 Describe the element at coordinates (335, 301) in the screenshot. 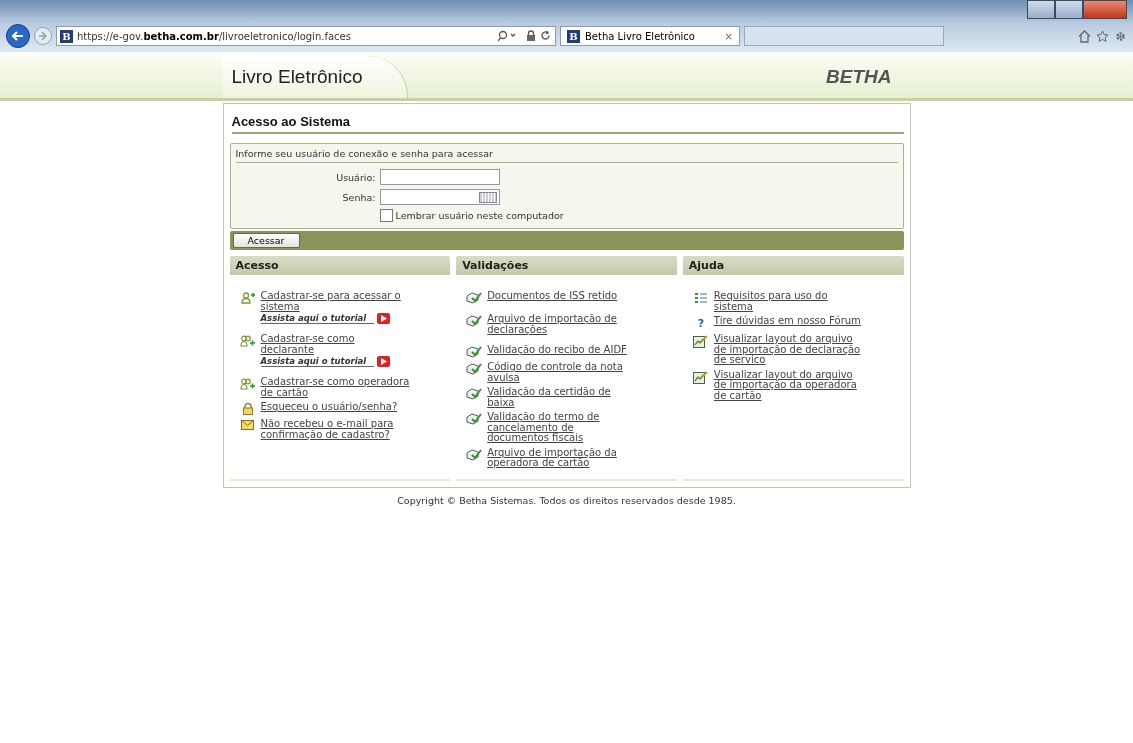

I see `link: Cadastrar-se para acessar o sistema` at that location.